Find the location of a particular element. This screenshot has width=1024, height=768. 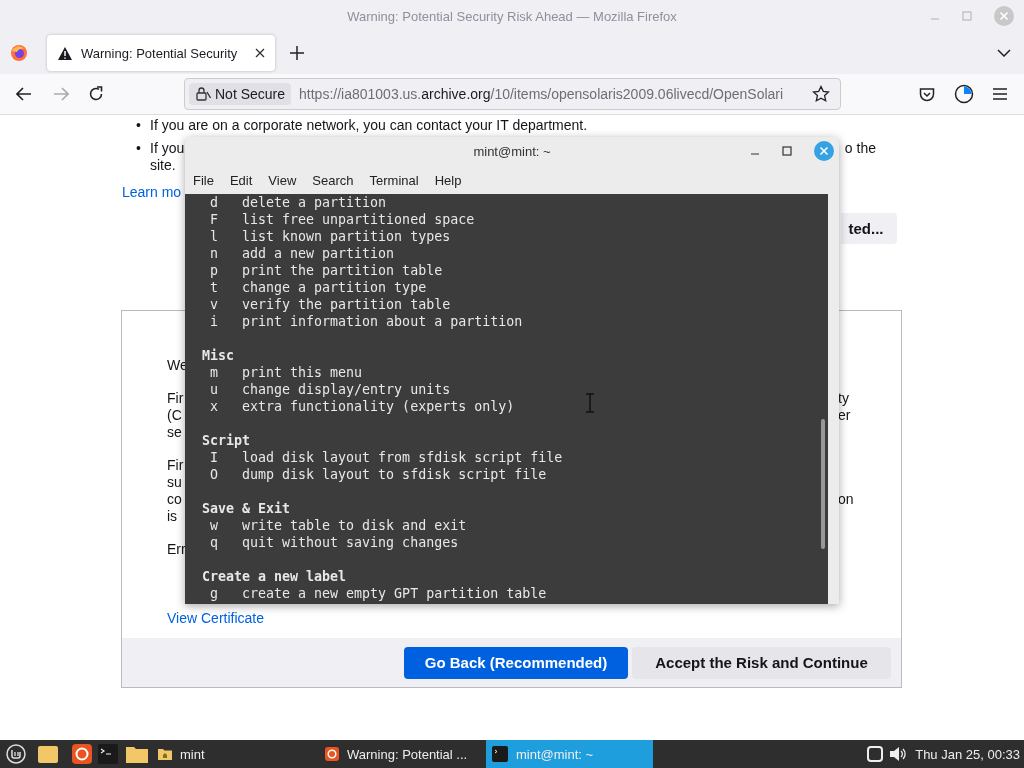

command-key: v is located at coordinates (226, 304).